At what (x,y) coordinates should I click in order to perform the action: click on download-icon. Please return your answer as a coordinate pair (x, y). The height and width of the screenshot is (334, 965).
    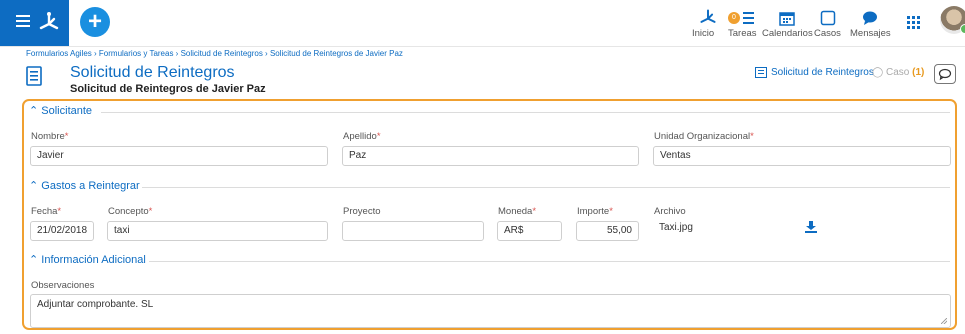
    Looking at the image, I should click on (811, 227).